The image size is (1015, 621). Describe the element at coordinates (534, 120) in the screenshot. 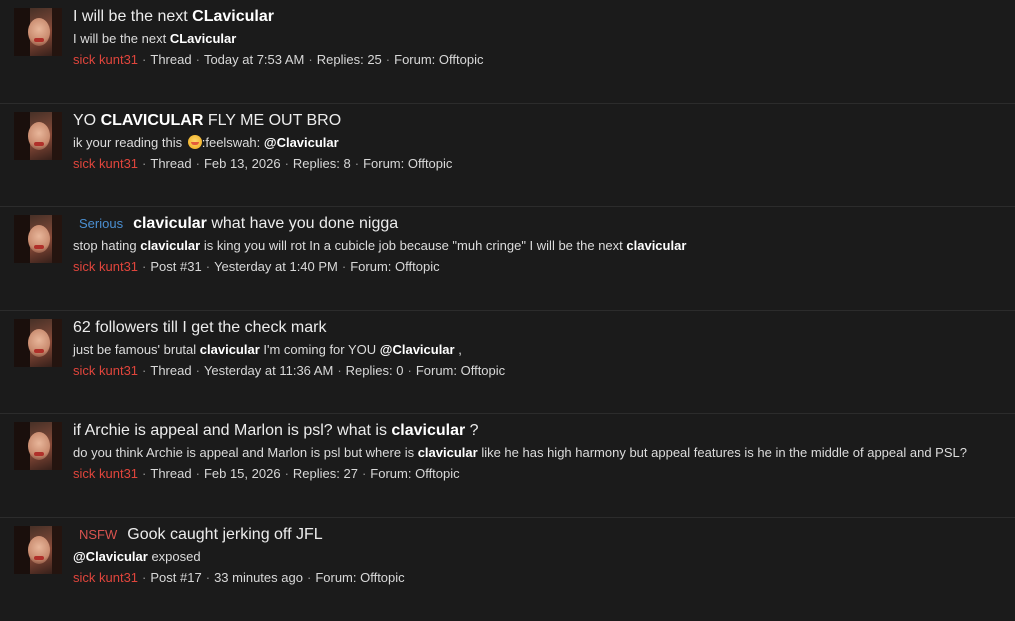

I see `result-title-link: YO CLAVICULAR FLY ME OUT BRO` at that location.